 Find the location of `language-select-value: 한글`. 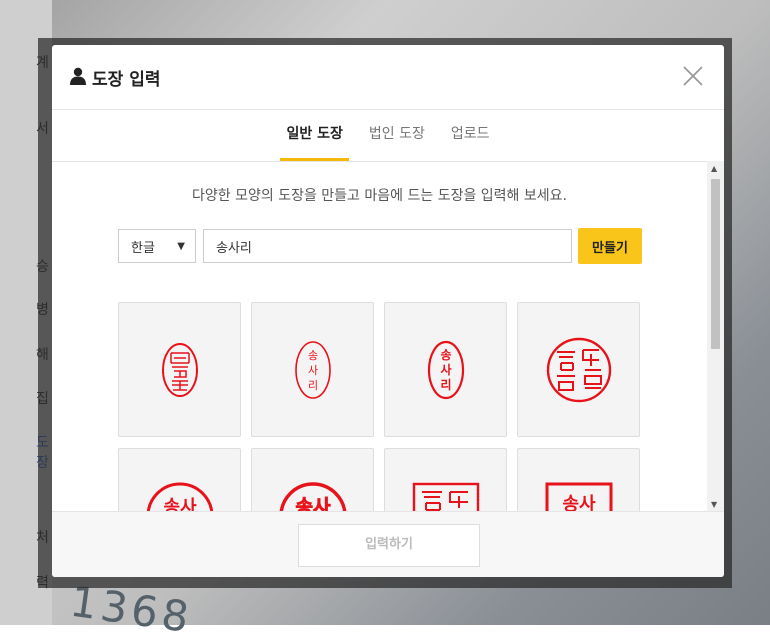

language-select-value: 한글 is located at coordinates (143, 248).